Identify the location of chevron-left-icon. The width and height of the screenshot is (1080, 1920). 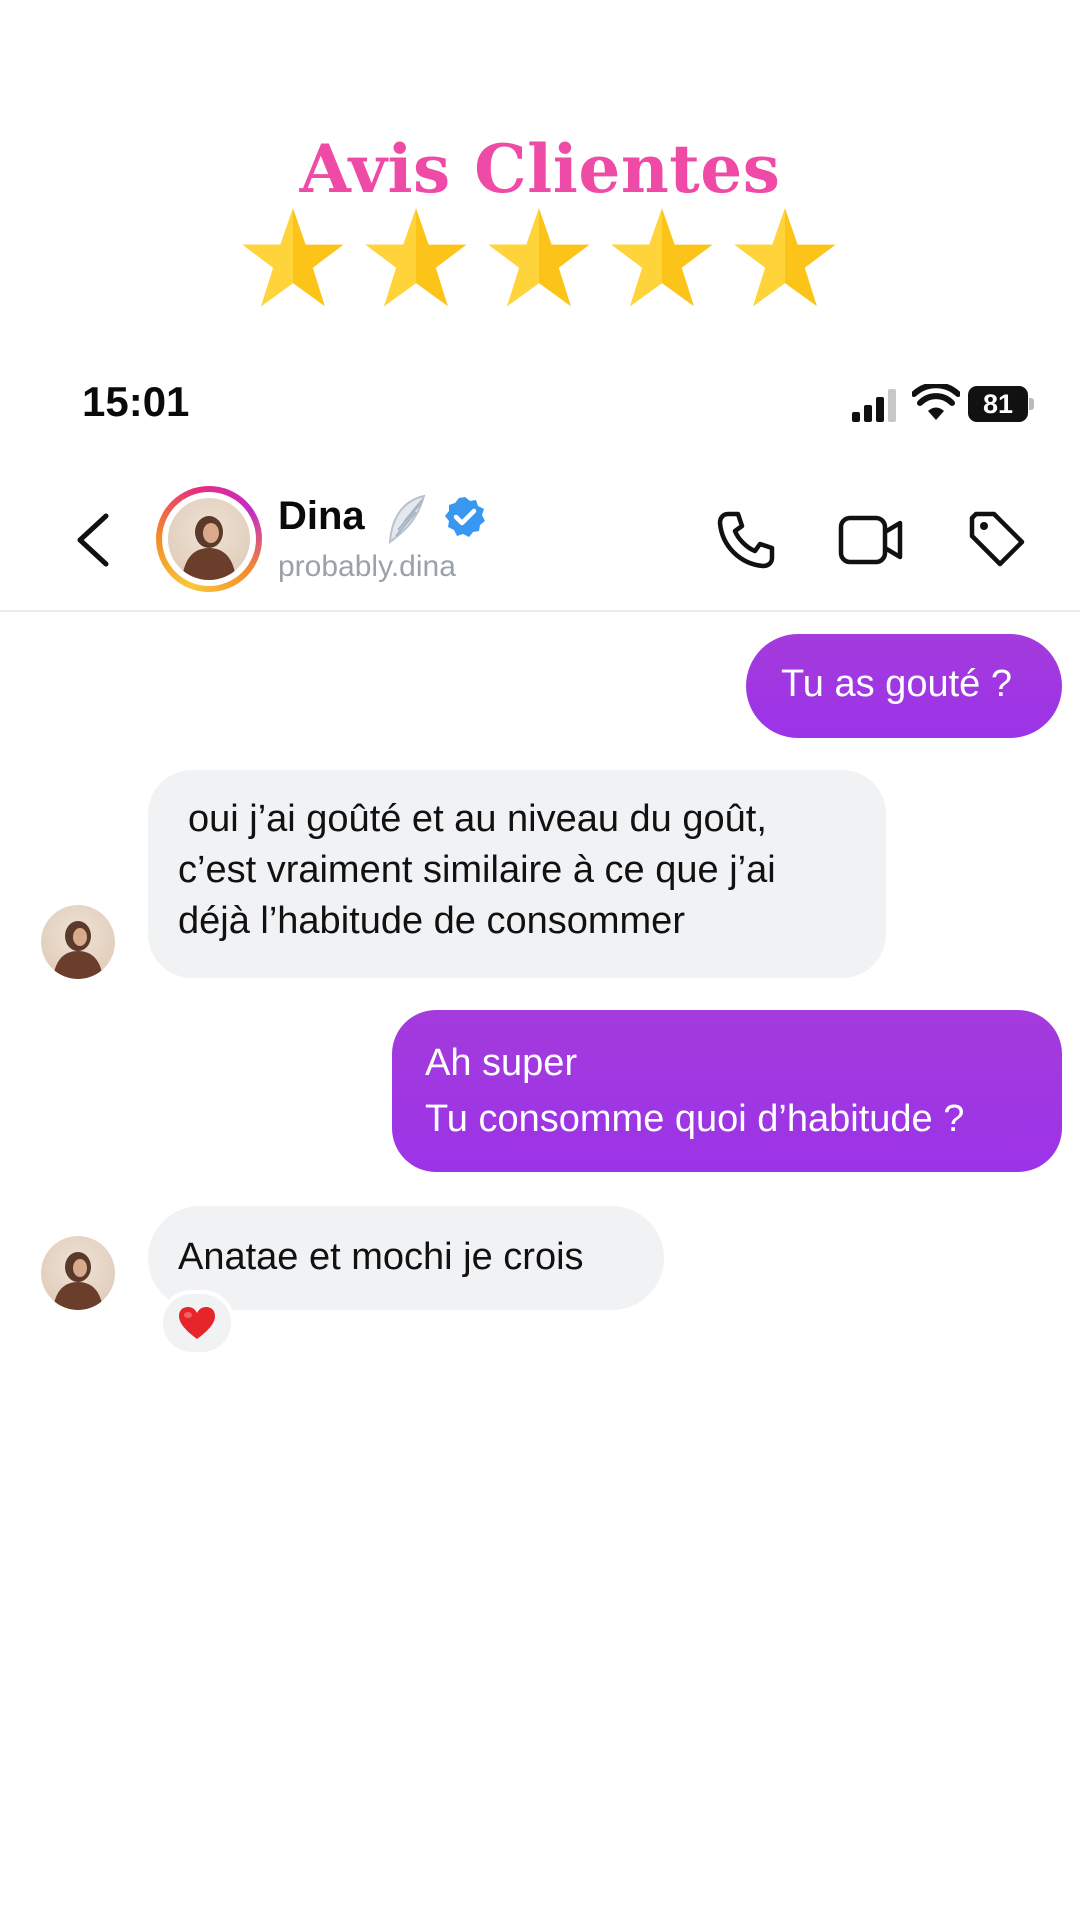
(94, 540).